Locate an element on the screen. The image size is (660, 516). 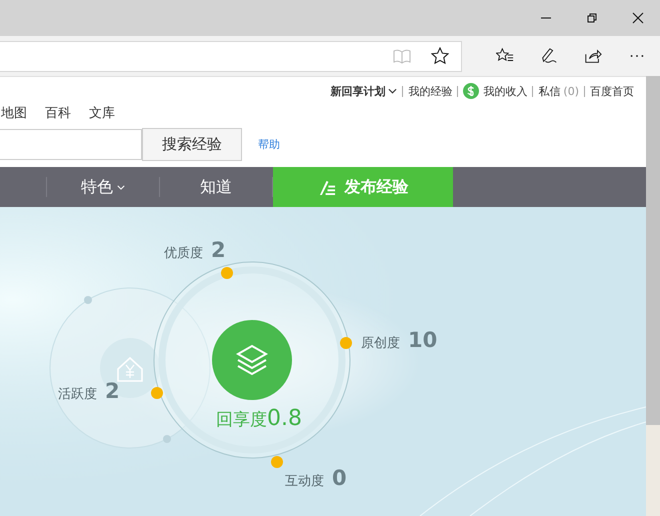
user-link: 我的收入 is located at coordinates (505, 91).